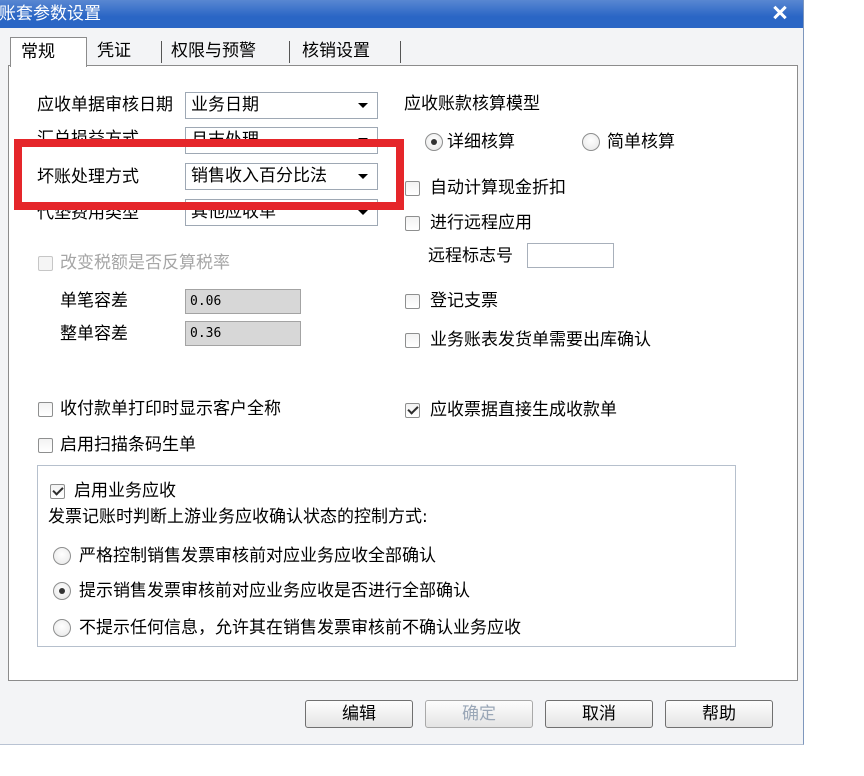 This screenshot has width=864, height=776. I want to click on model-detailed-label: 详细核算, so click(481, 142).